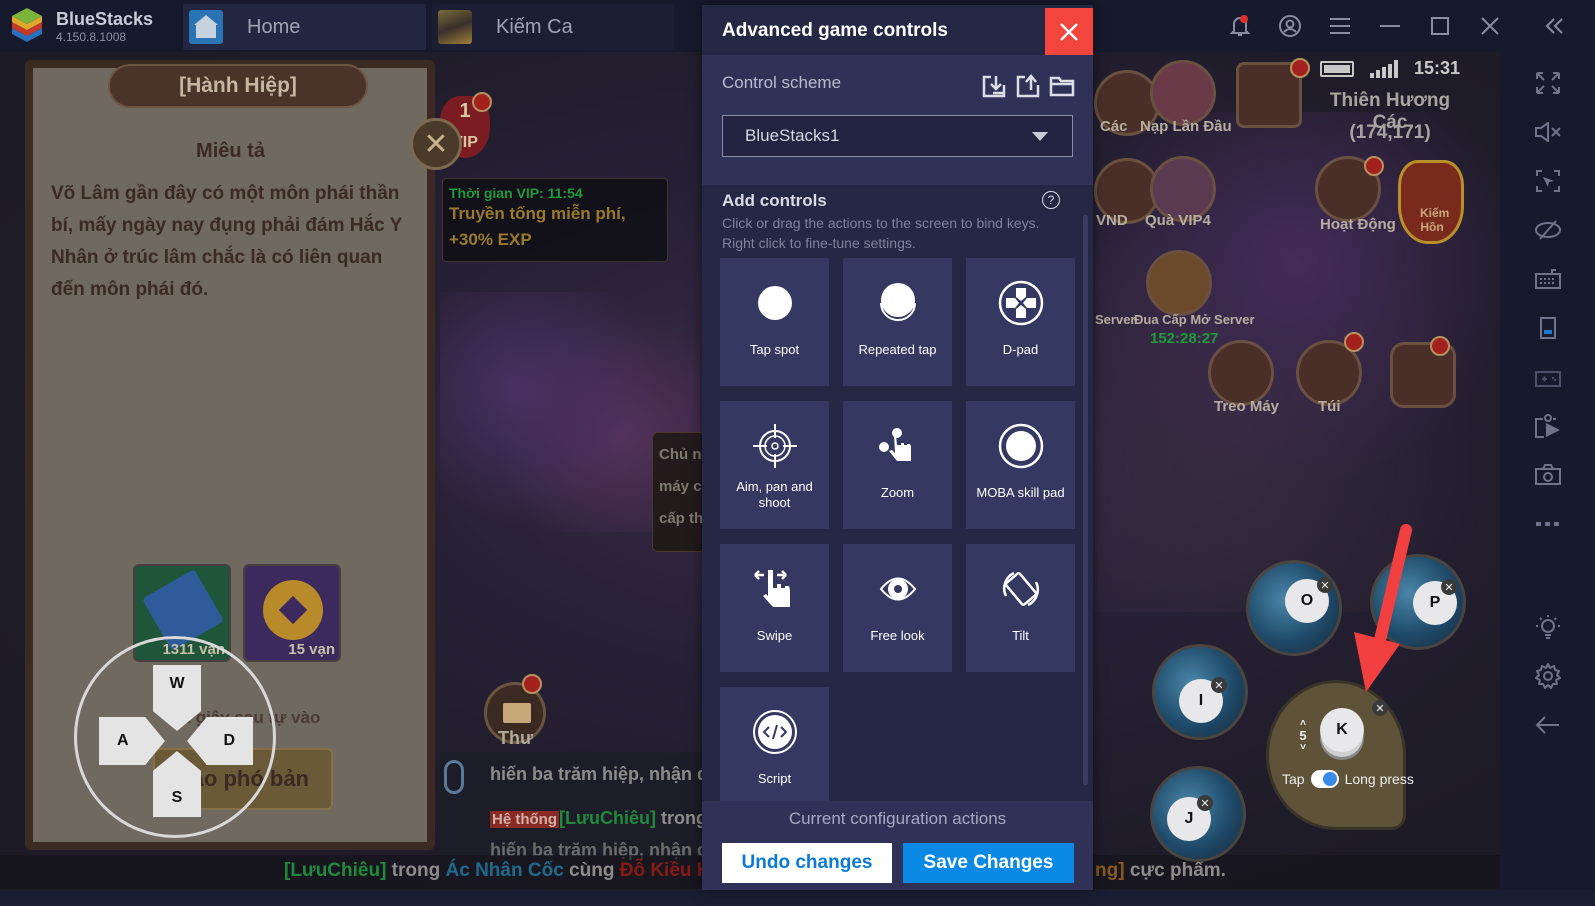 The image size is (1595, 906). What do you see at coordinates (1179, 283) in the screenshot?
I see `hud-button-server-race` at bounding box center [1179, 283].